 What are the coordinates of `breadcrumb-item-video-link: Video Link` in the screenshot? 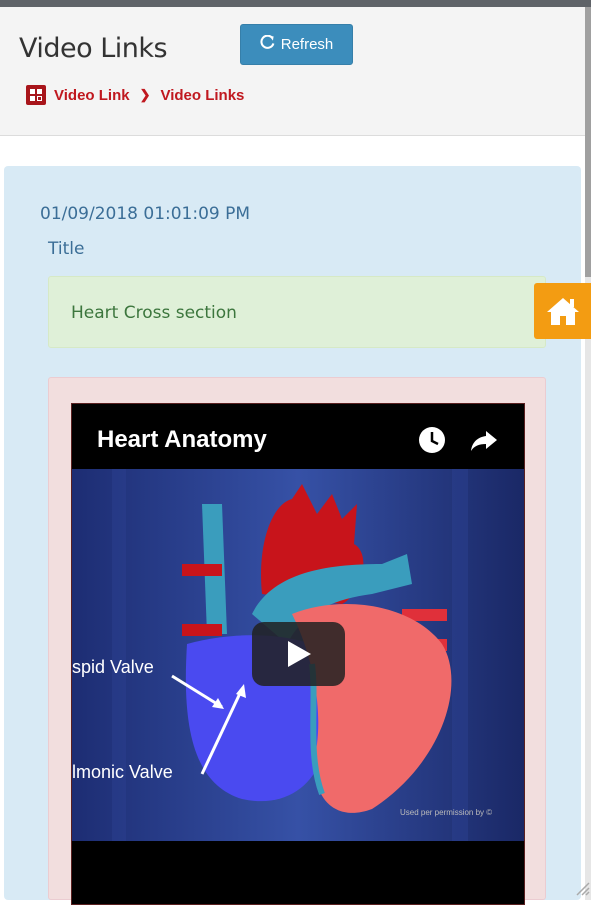 It's located at (92, 95).